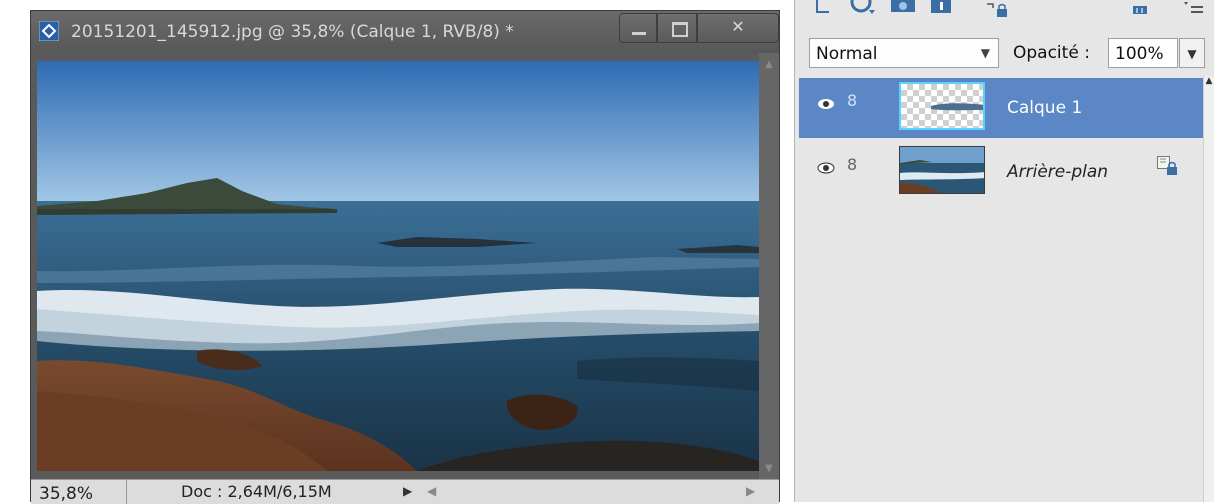 The width and height of the screenshot is (1214, 504). I want to click on layer-mask-icon, so click(904, 8).